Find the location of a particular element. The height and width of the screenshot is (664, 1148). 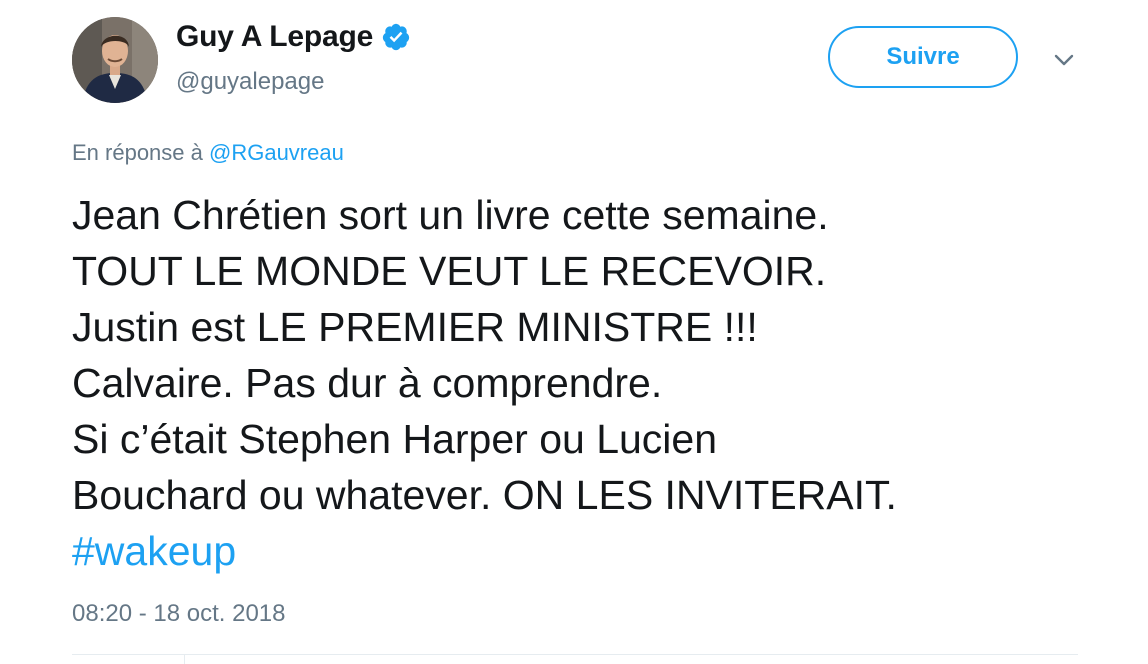

avatar-photo is located at coordinates (115, 60).